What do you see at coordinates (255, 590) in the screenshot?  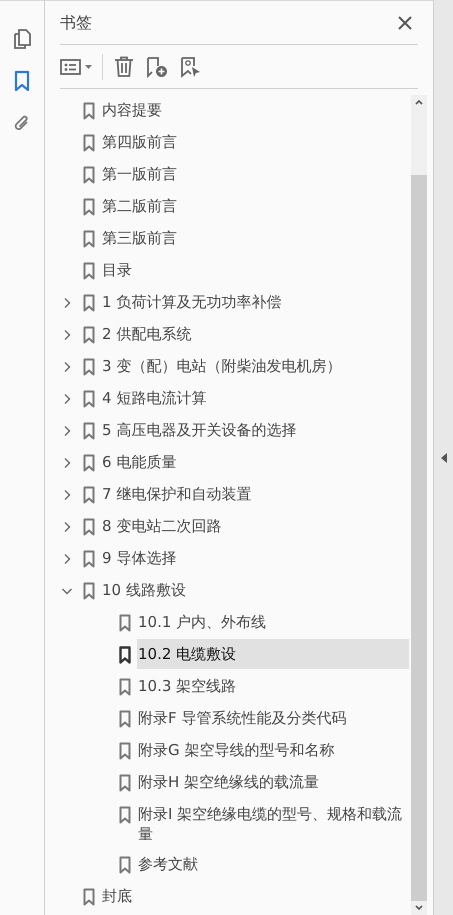 I see `bookmark-item: 10 线路敷设` at bounding box center [255, 590].